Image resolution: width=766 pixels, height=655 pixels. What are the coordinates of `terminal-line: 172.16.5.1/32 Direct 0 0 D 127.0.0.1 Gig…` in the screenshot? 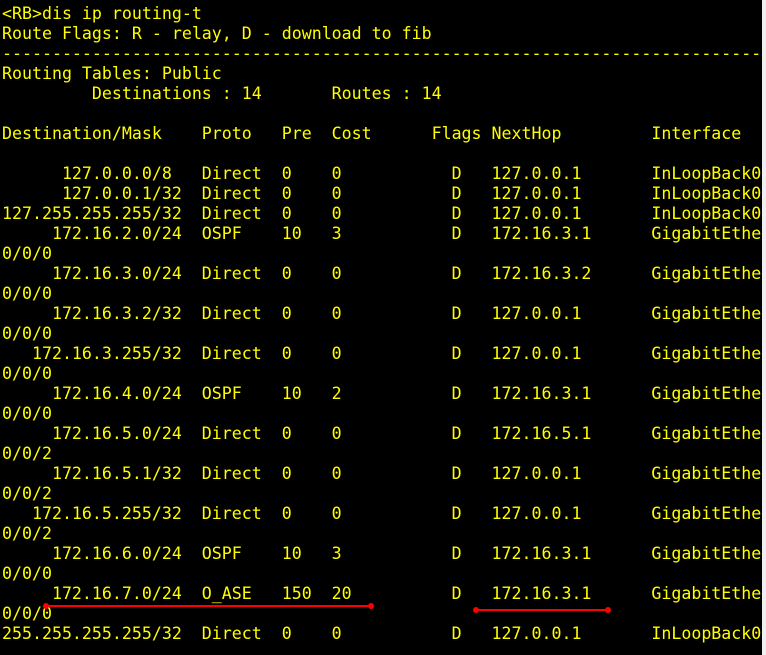 It's located at (382, 473).